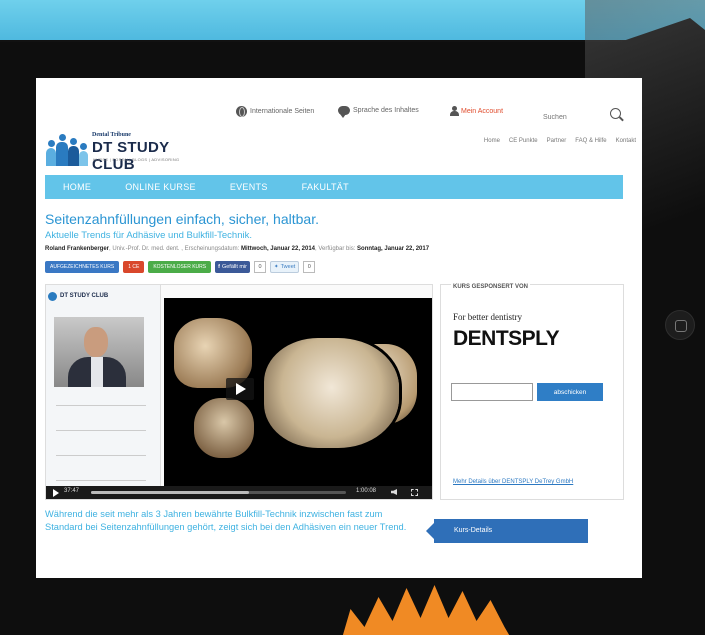 The image size is (705, 635). I want to click on video-frame, so click(298, 392).